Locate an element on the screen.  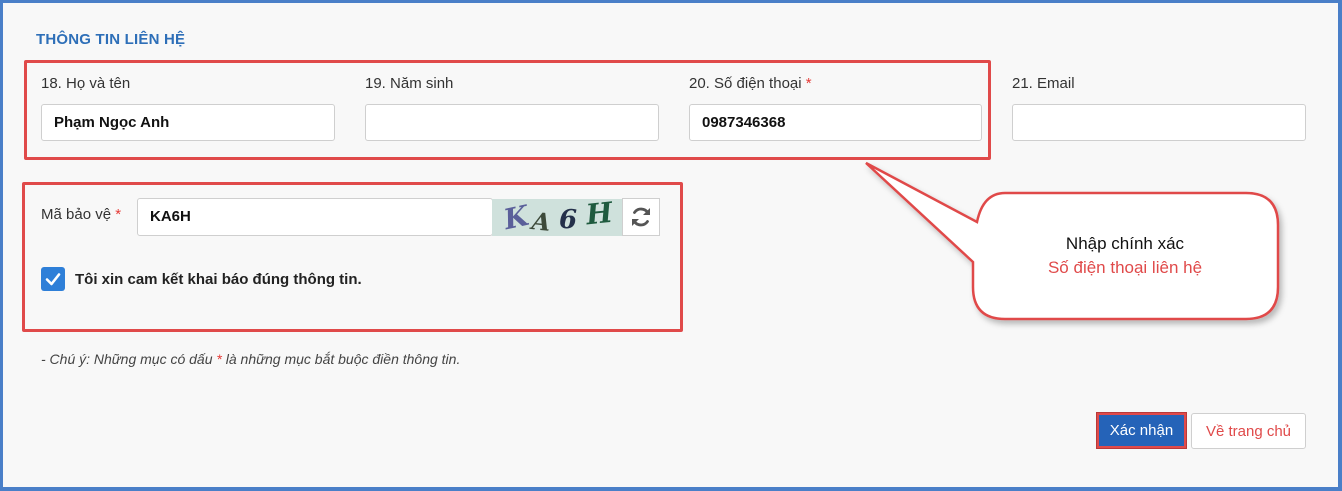
callout-text-line1: Nhập chính xác is located at coordinates (1125, 243).